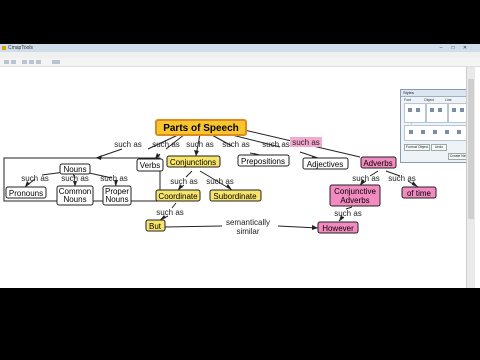  What do you see at coordinates (441, 48) in the screenshot?
I see `minimize-icon: –` at bounding box center [441, 48].